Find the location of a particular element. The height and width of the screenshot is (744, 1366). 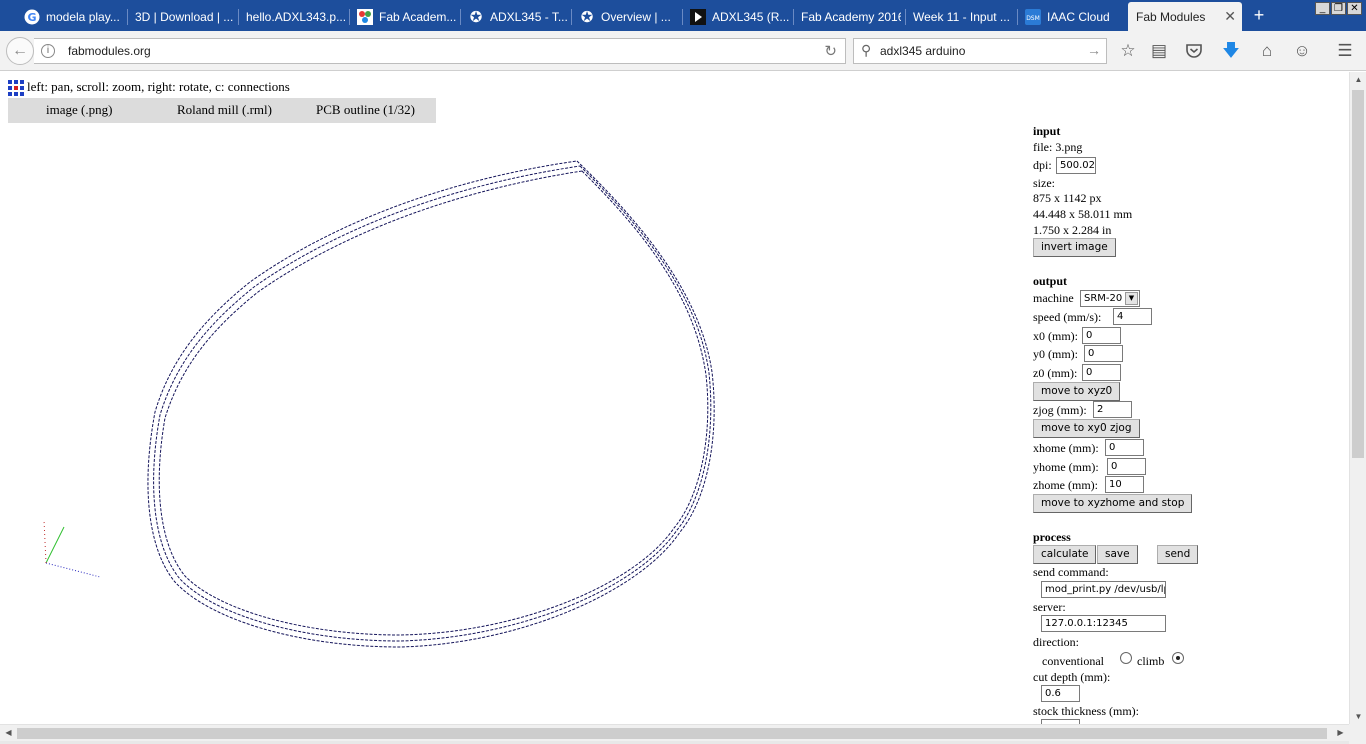

reading-list-icon: ▤ is located at coordinates (1159, 51).